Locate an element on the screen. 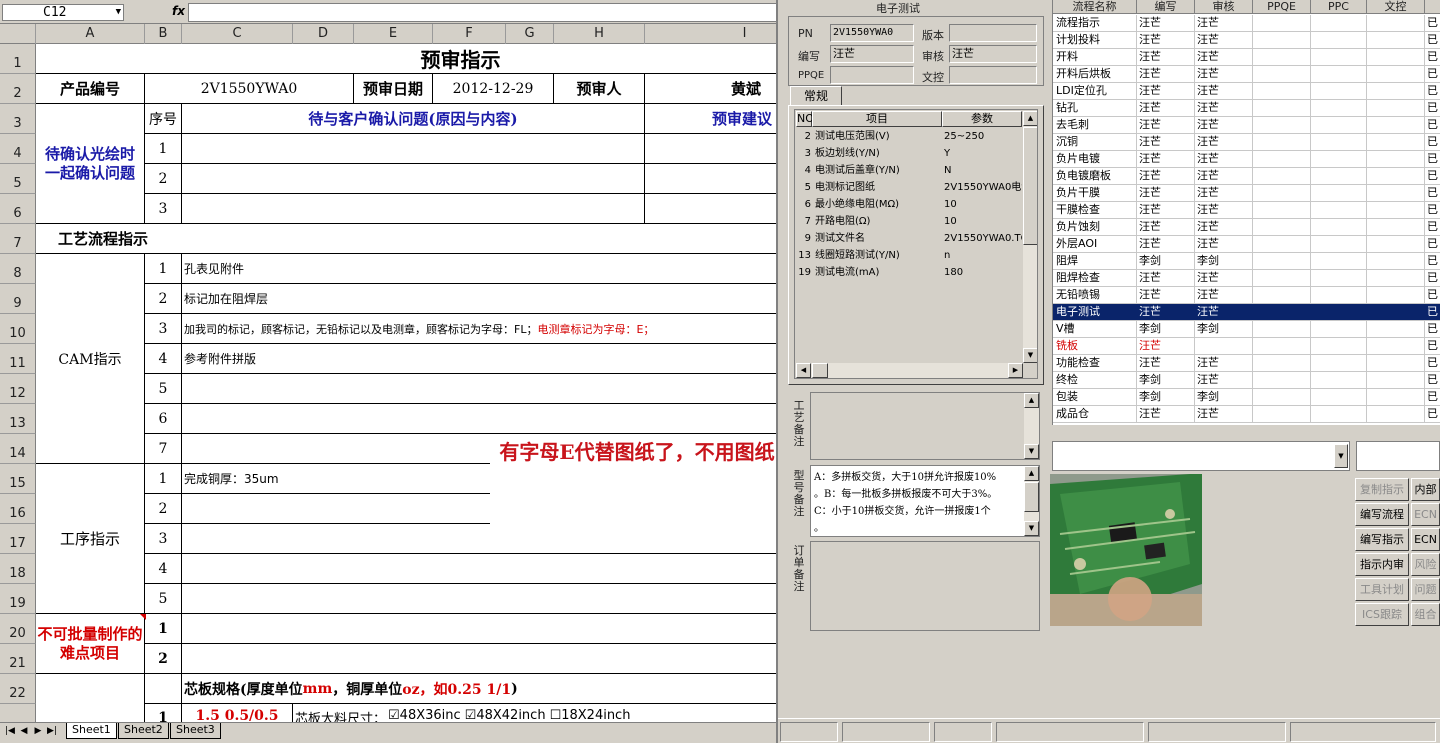 This screenshot has width=1440, height=743. confirm-section-label: 待确认光绘时一起确认问题 is located at coordinates (90, 164).